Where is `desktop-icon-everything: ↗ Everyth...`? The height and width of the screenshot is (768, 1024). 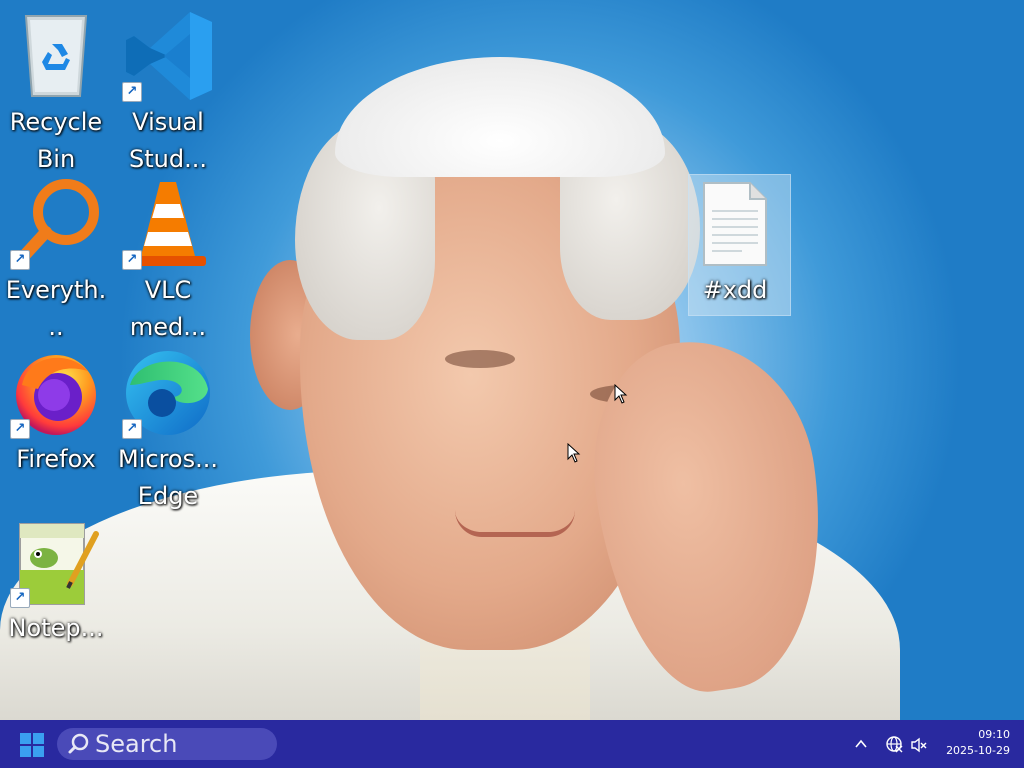 desktop-icon-everything: ↗ Everyth... is located at coordinates (56, 261).